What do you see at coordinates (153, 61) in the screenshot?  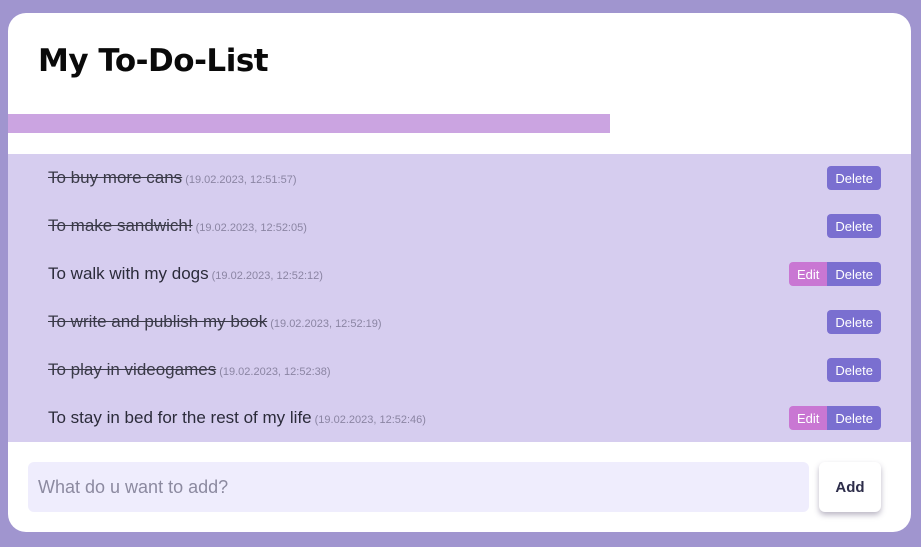 I see `page-title: My To-Do-List` at bounding box center [153, 61].